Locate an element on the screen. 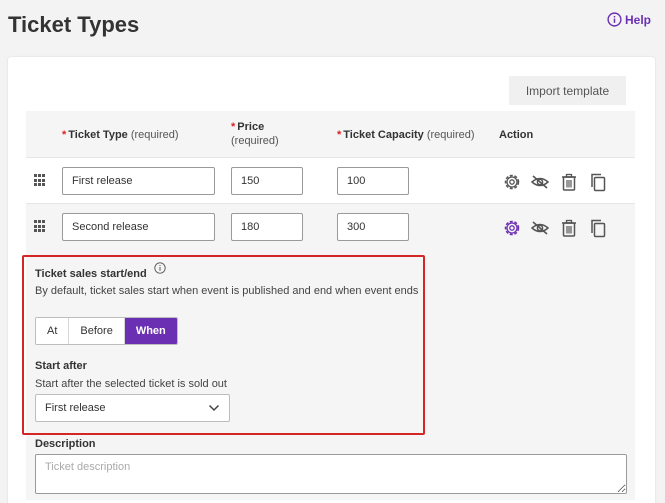 This screenshot has height=503, width=665. mode-before-button: Before is located at coordinates (97, 331).